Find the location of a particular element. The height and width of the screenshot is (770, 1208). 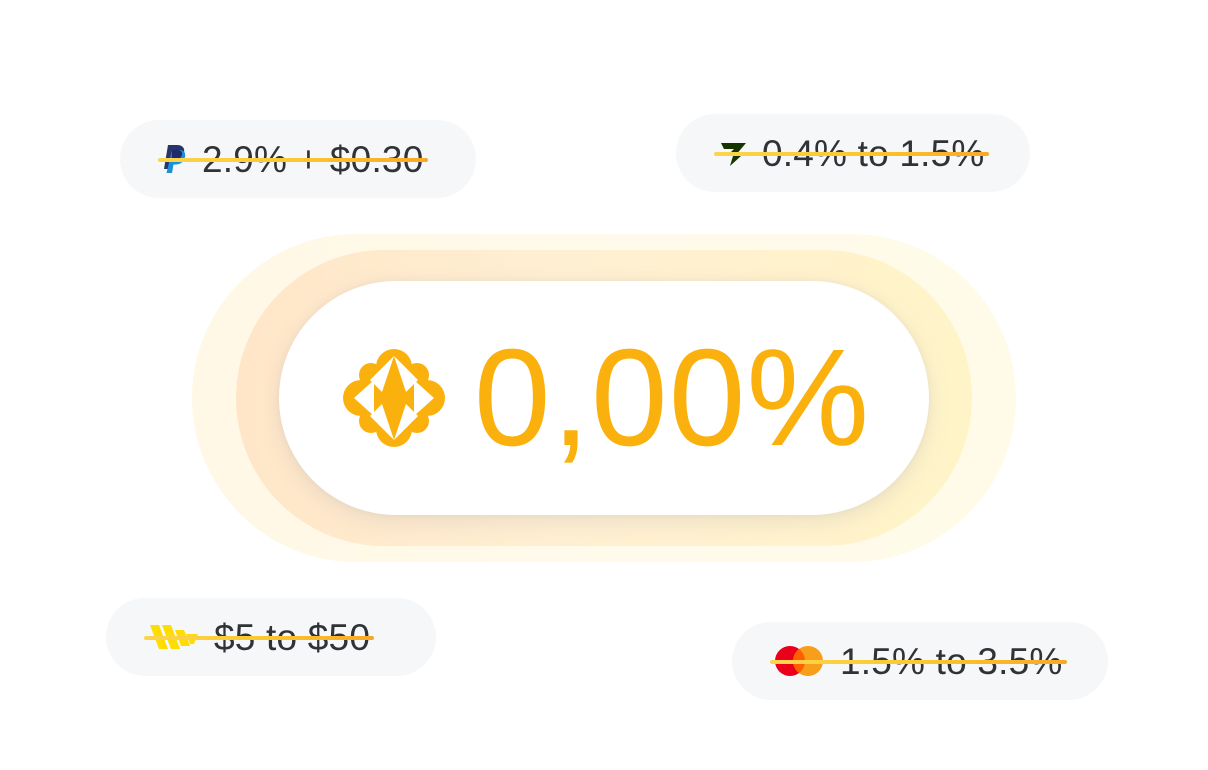

paypal-fee-pill: 2.9% + $0.30 is located at coordinates (298, 159).